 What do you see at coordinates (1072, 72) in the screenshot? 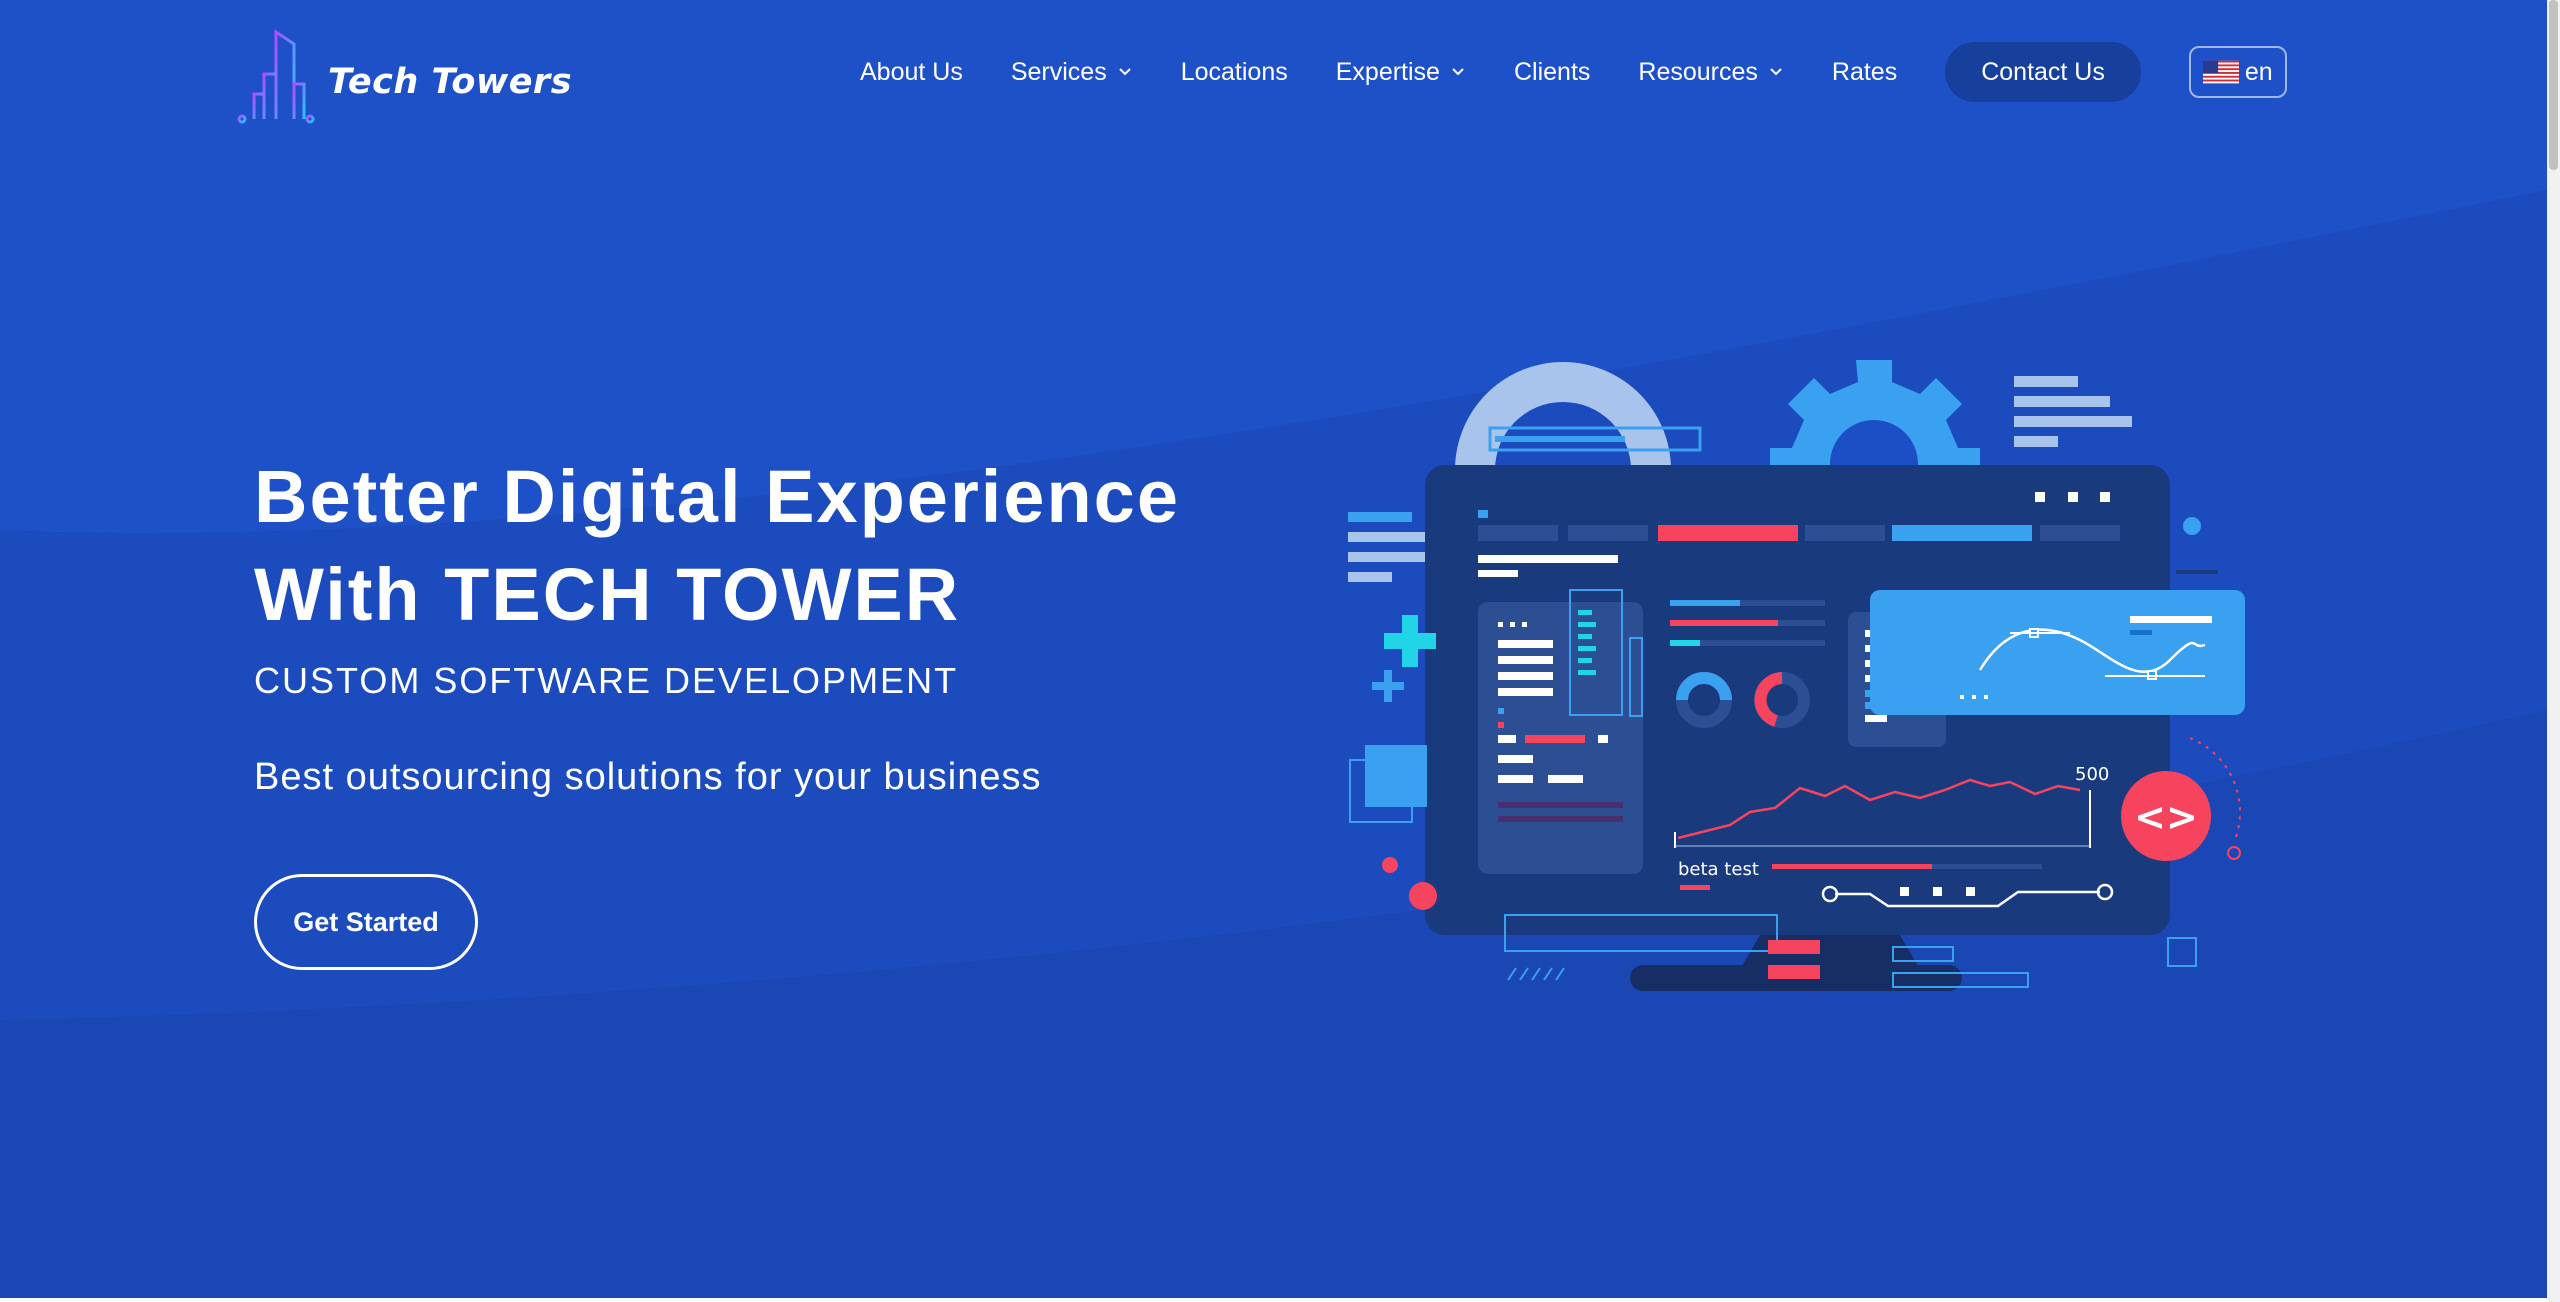
I see `nav-services: Services` at bounding box center [1072, 72].